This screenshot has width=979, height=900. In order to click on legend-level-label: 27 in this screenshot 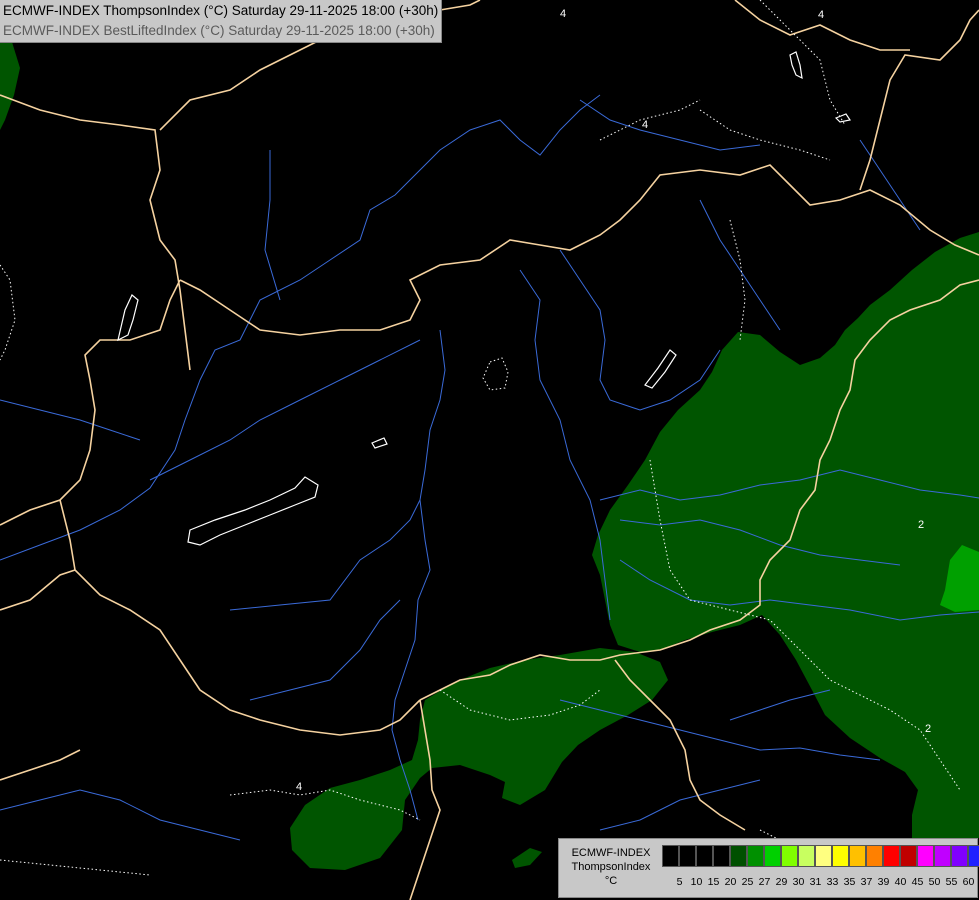, I will do `click(764, 882)`.